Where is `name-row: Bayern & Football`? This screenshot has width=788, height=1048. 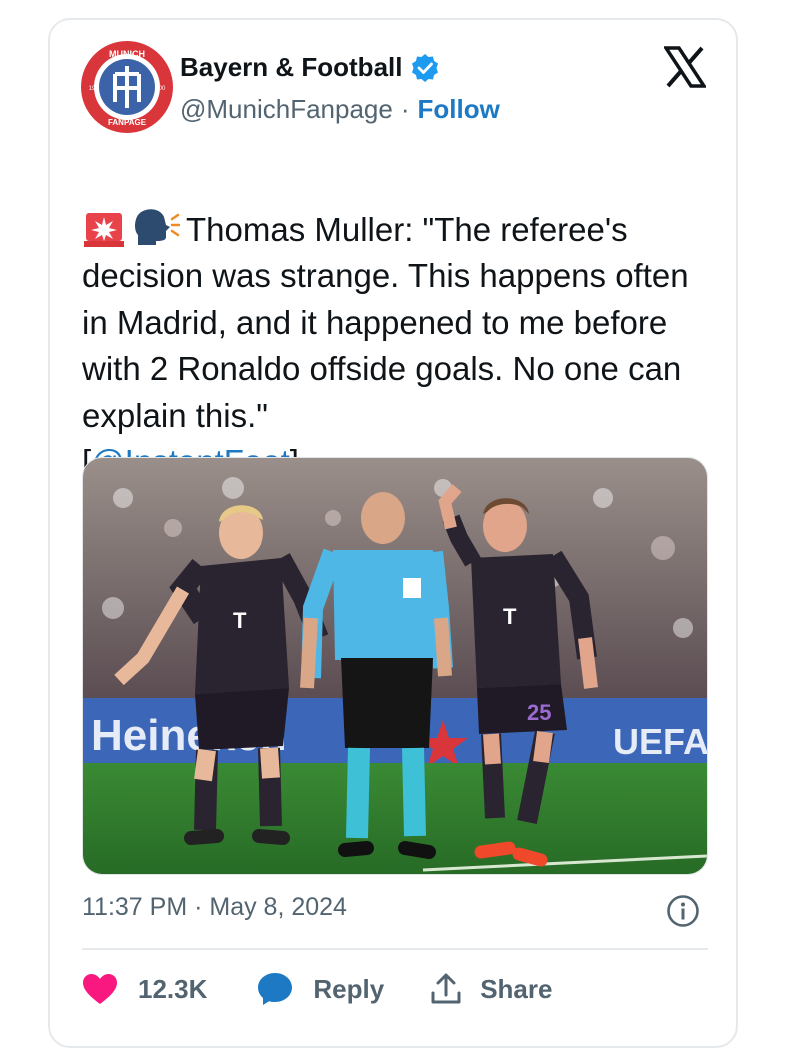
name-row: Bayern & Football is located at coordinates (310, 67).